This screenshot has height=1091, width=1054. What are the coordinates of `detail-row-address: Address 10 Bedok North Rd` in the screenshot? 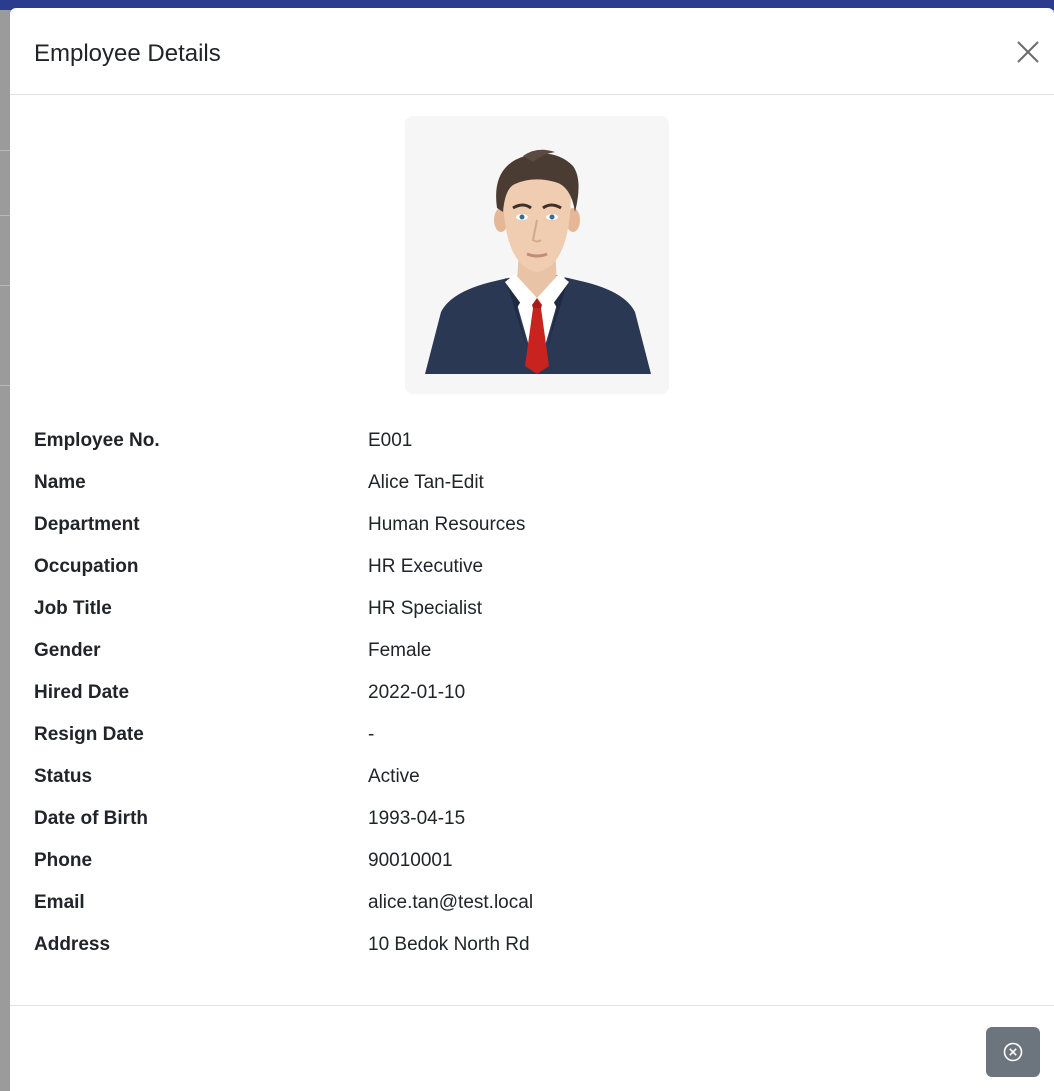 It's located at (524, 945).